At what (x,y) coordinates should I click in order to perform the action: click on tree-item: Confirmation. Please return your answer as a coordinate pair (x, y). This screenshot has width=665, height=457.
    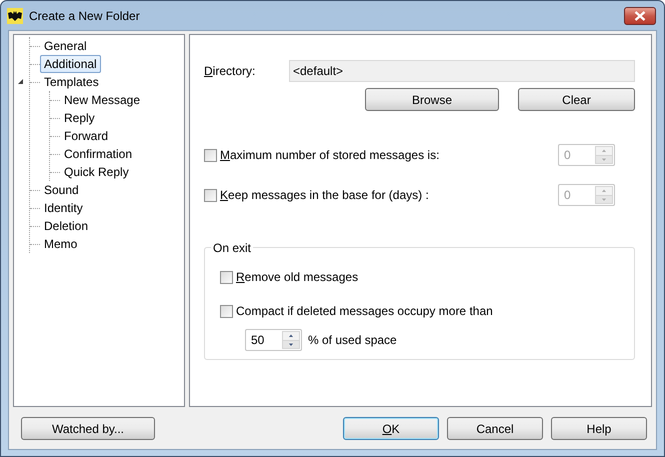
    Looking at the image, I should click on (98, 154).